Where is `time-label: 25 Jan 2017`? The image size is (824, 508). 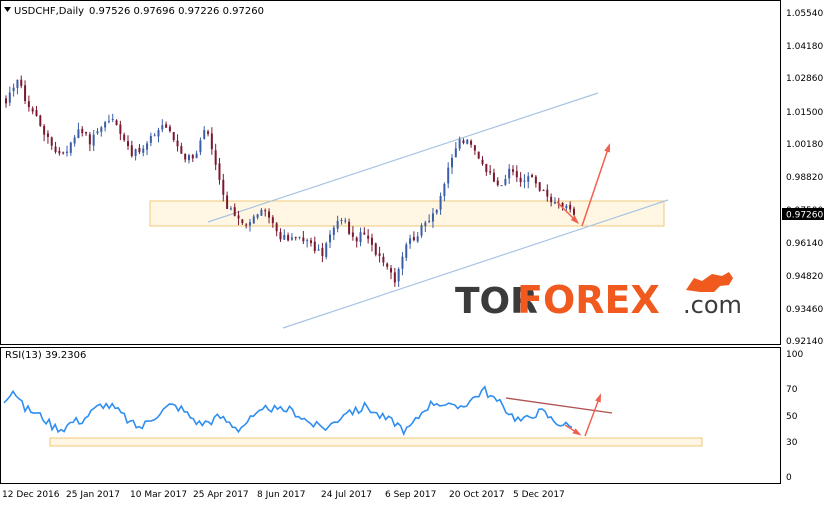 time-label: 25 Jan 2017 is located at coordinates (93, 495).